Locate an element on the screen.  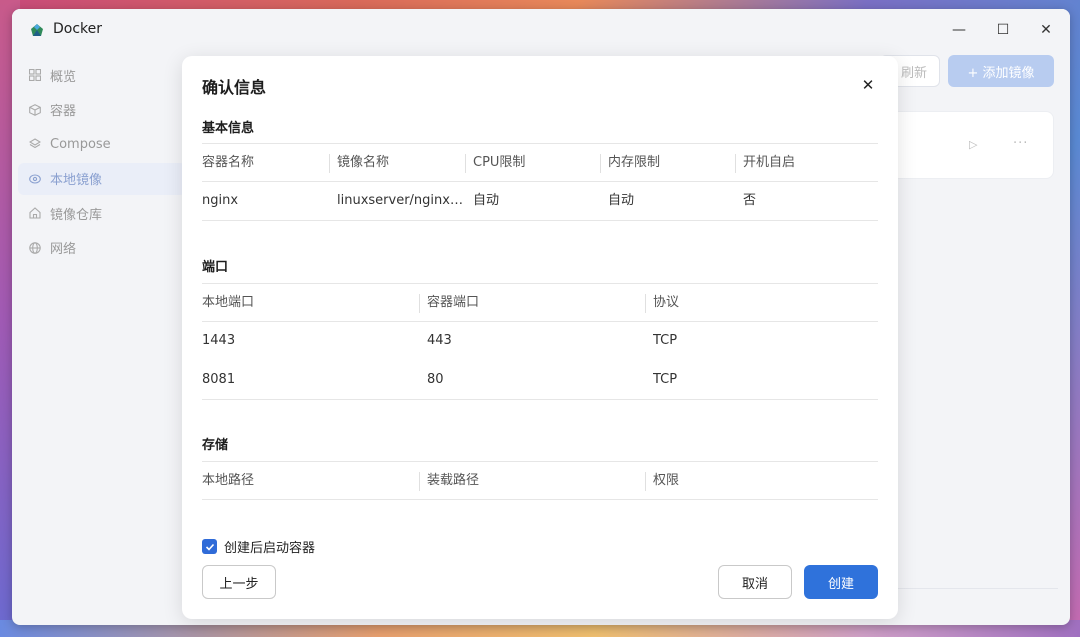
image-card: ▷ ··· is located at coordinates (967, 145).